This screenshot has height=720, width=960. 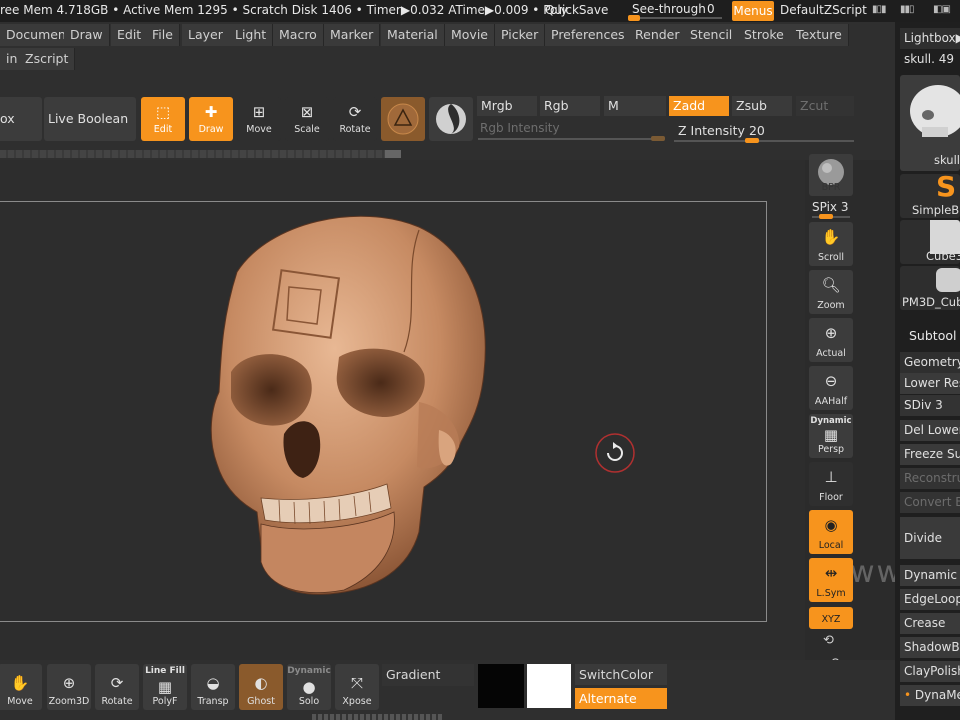 What do you see at coordinates (165, 687) in the screenshot?
I see `polyf-button: Line Fill ▦ PolyF` at bounding box center [165, 687].